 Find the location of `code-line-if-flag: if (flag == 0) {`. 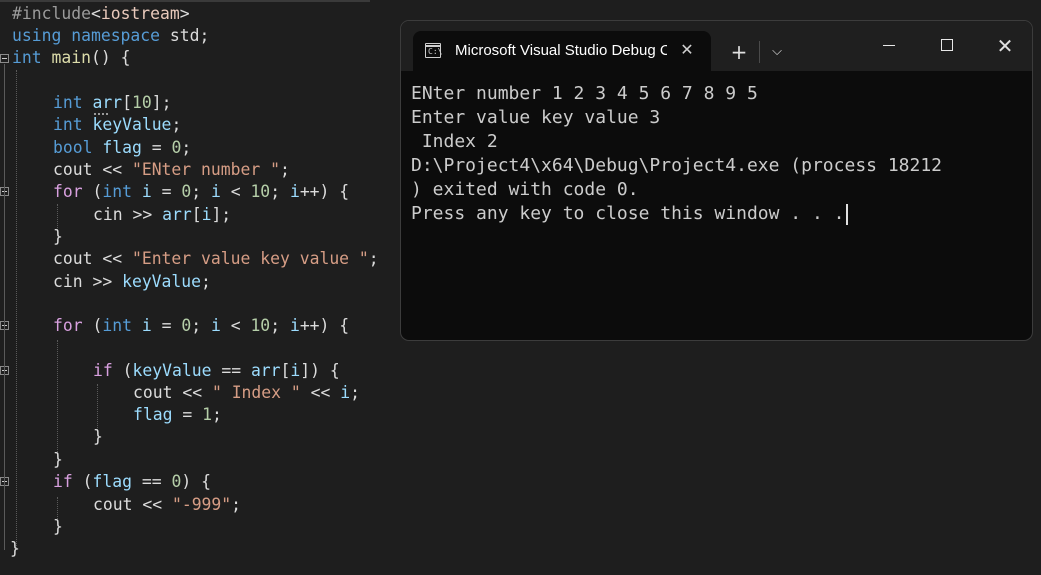

code-line-if-flag: if (flag == 0) { is located at coordinates (132, 482).